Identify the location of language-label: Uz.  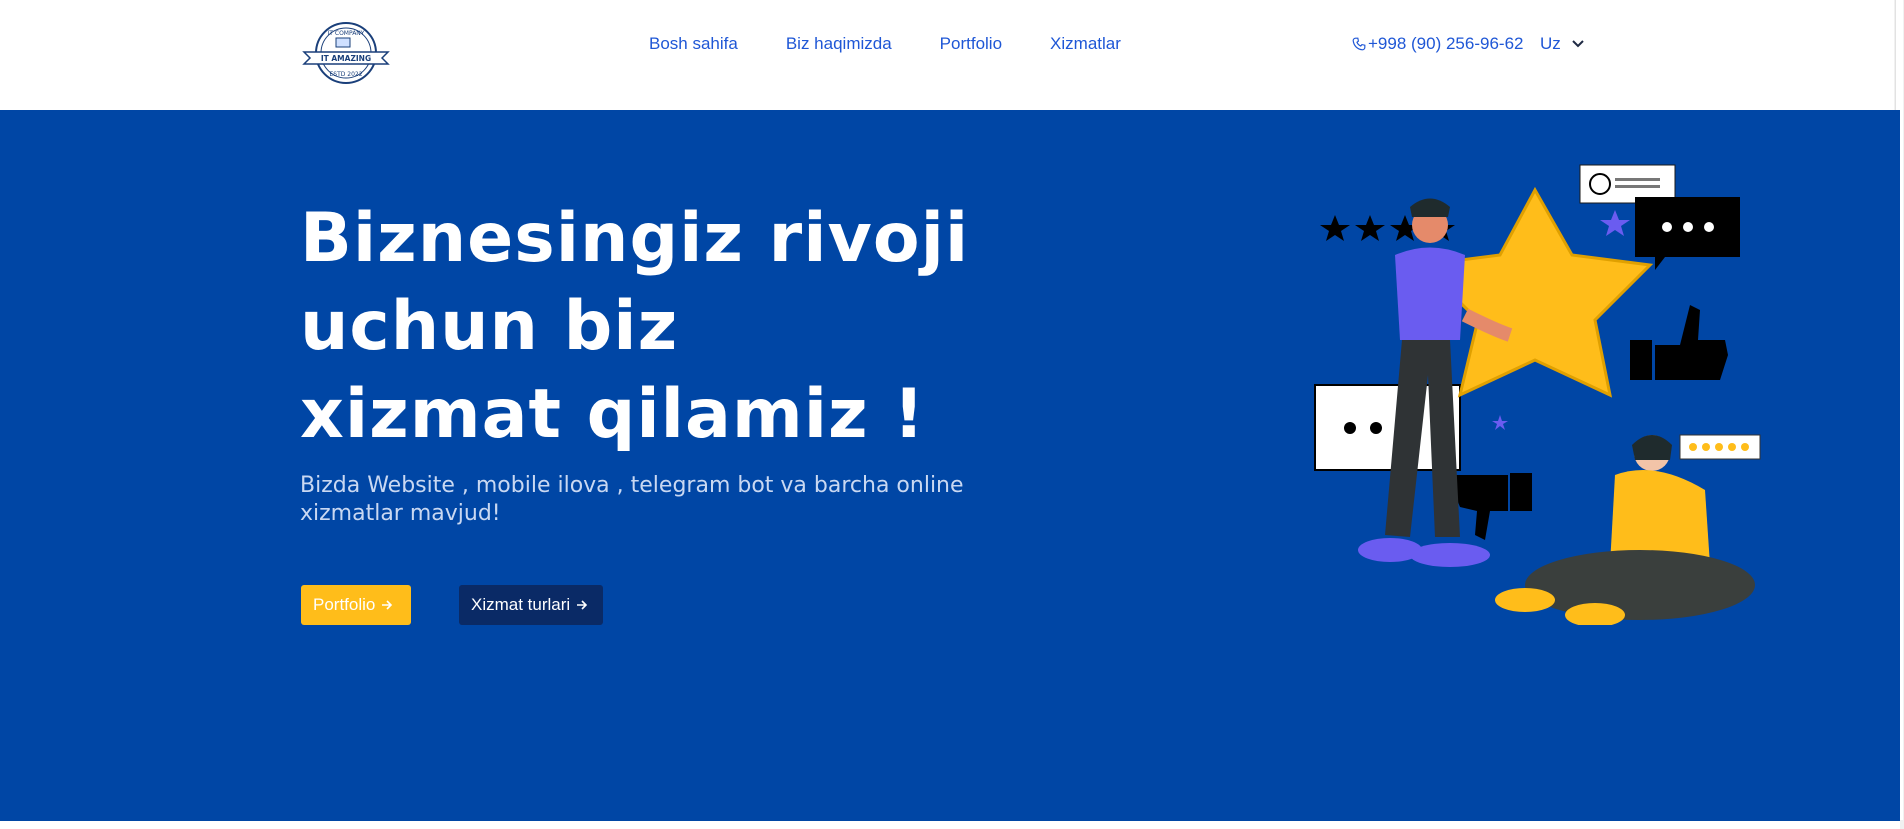
(1550, 43).